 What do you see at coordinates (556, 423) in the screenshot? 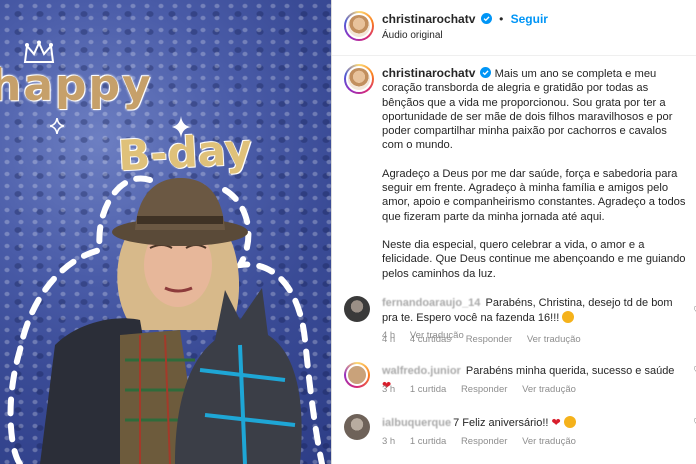
I see `red-heart-emoji-icon: ❤` at bounding box center [556, 423].